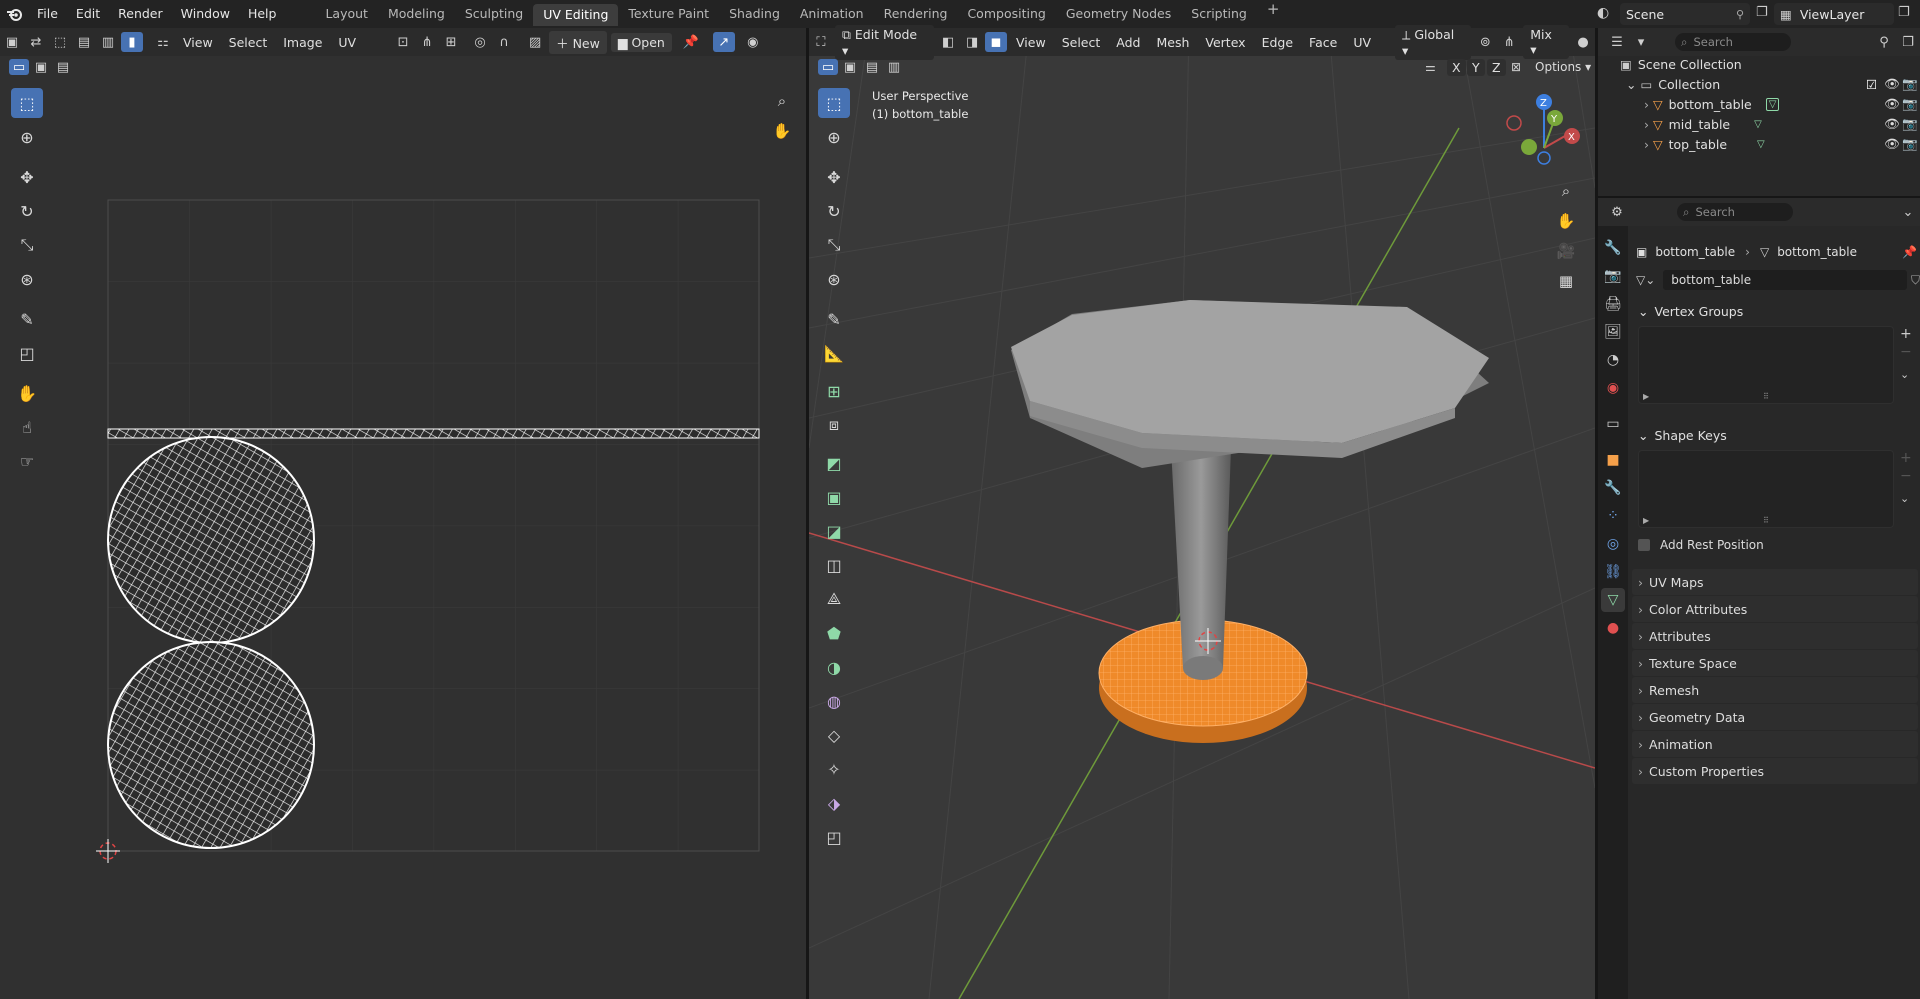 This screenshot has width=1920, height=999. What do you see at coordinates (1761, 144) in the screenshot?
I see `mesh-data-icon: ▽` at bounding box center [1761, 144].